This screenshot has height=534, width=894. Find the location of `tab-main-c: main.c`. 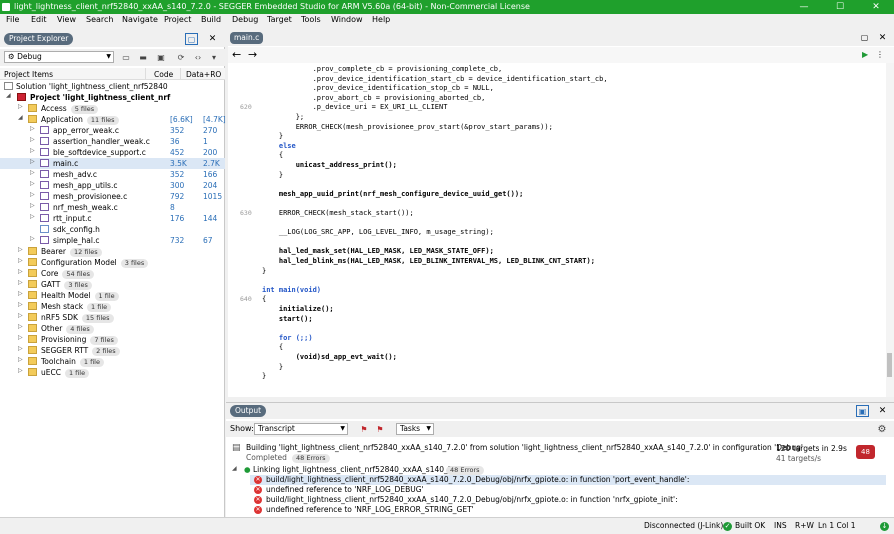

tab-main-c: main.c is located at coordinates (247, 38).